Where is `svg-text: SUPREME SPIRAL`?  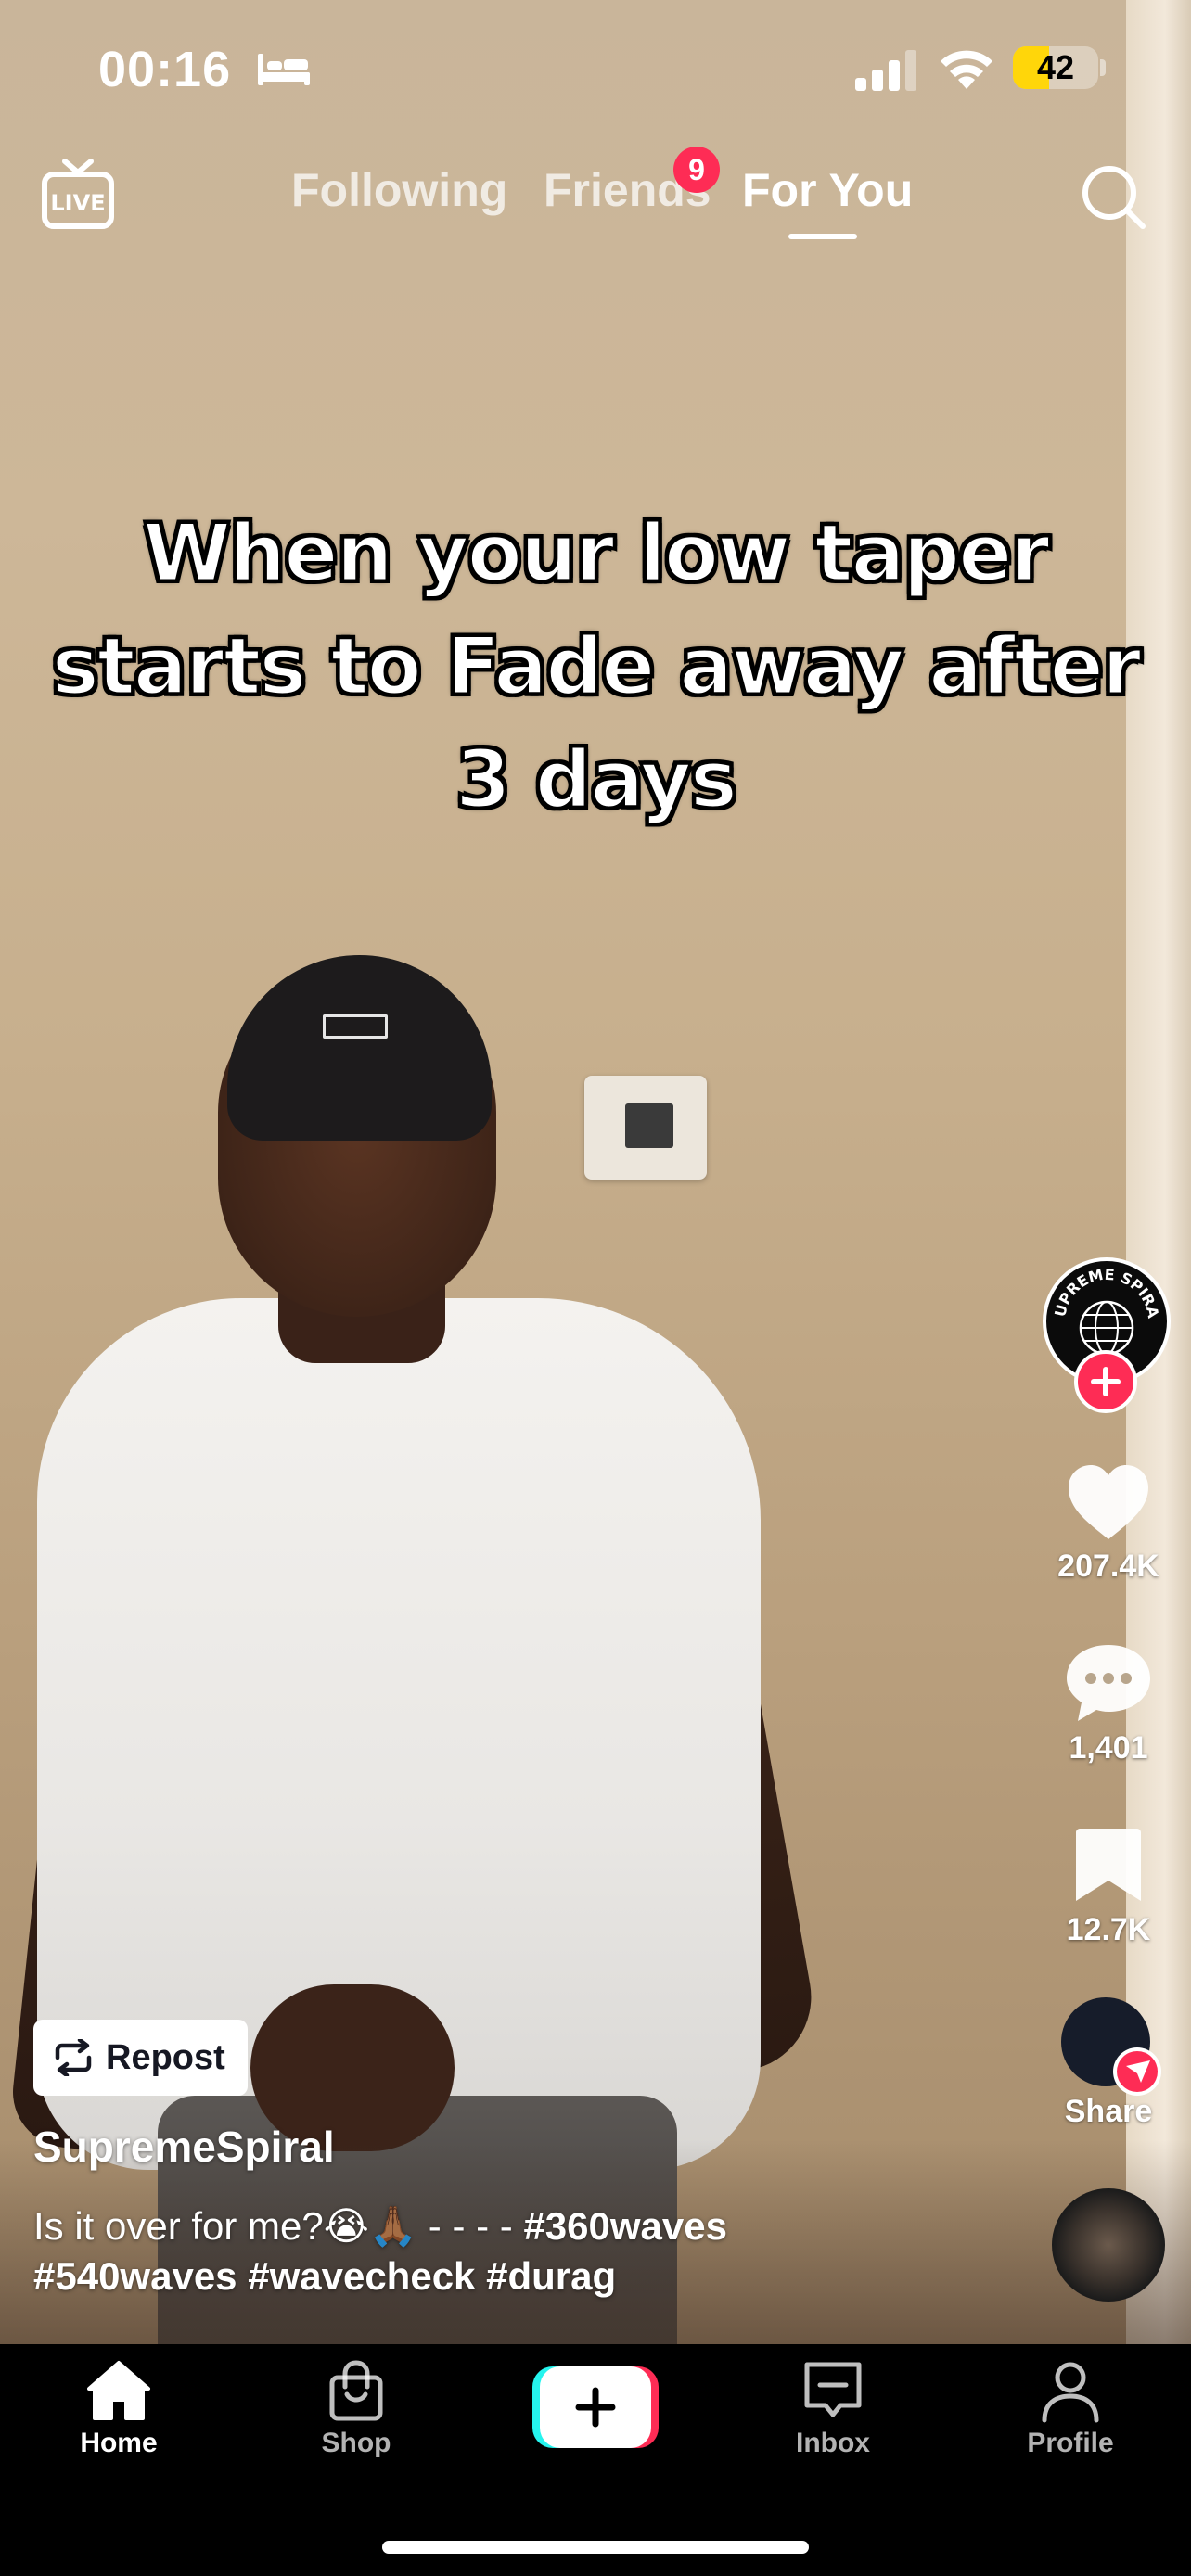 svg-text: SUPREME SPIRAL is located at coordinates (1104, 1290).